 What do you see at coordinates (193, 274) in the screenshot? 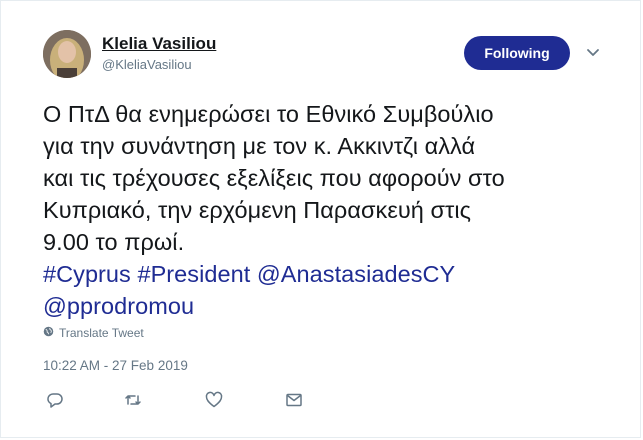
I see `hashtag-president-link: #President` at bounding box center [193, 274].